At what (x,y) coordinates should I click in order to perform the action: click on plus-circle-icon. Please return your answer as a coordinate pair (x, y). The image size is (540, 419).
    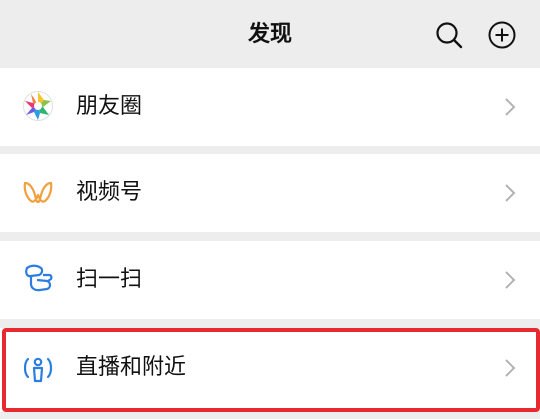
    Looking at the image, I should click on (502, 35).